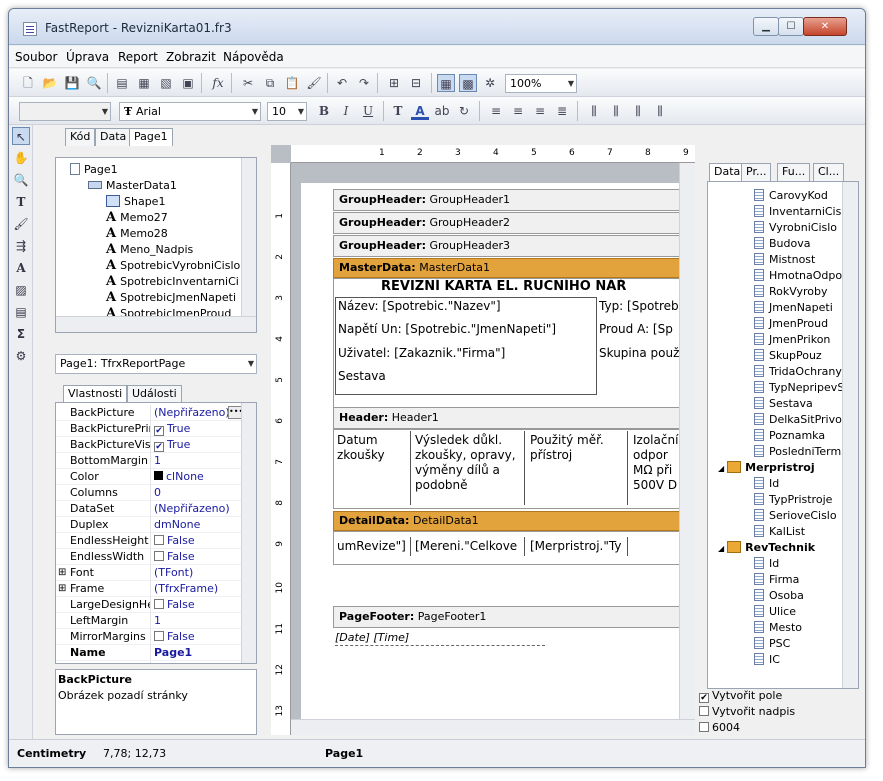 The height and width of the screenshot is (781, 883). Describe the element at coordinates (802, 212) in the screenshot. I see `field-item: InventarniCislo` at that location.